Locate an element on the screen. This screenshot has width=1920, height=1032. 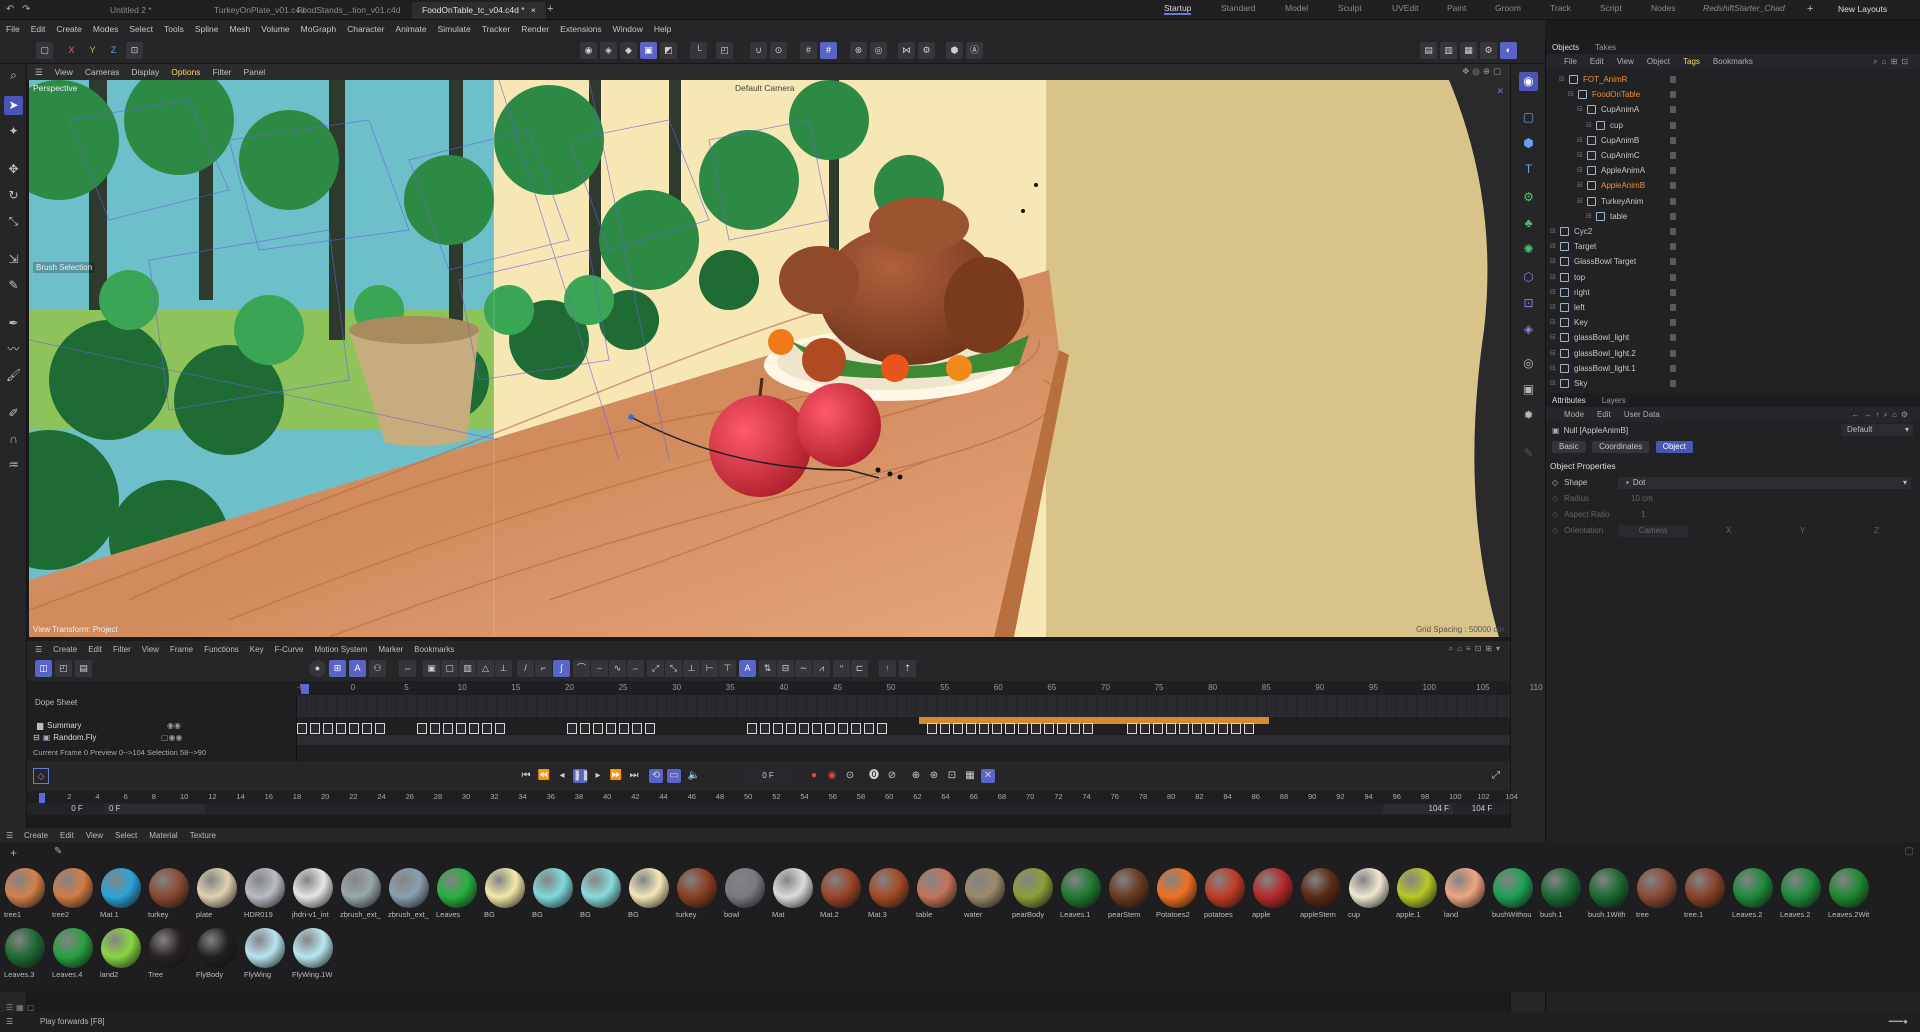
tangent-break-icon: ⤡ is located at coordinates (673, 668).